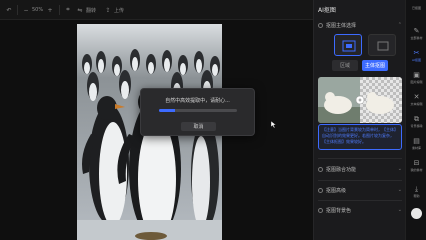 The height and width of the screenshot is (240, 426). I want to click on section-label: 抠图背景色, so click(339, 210).